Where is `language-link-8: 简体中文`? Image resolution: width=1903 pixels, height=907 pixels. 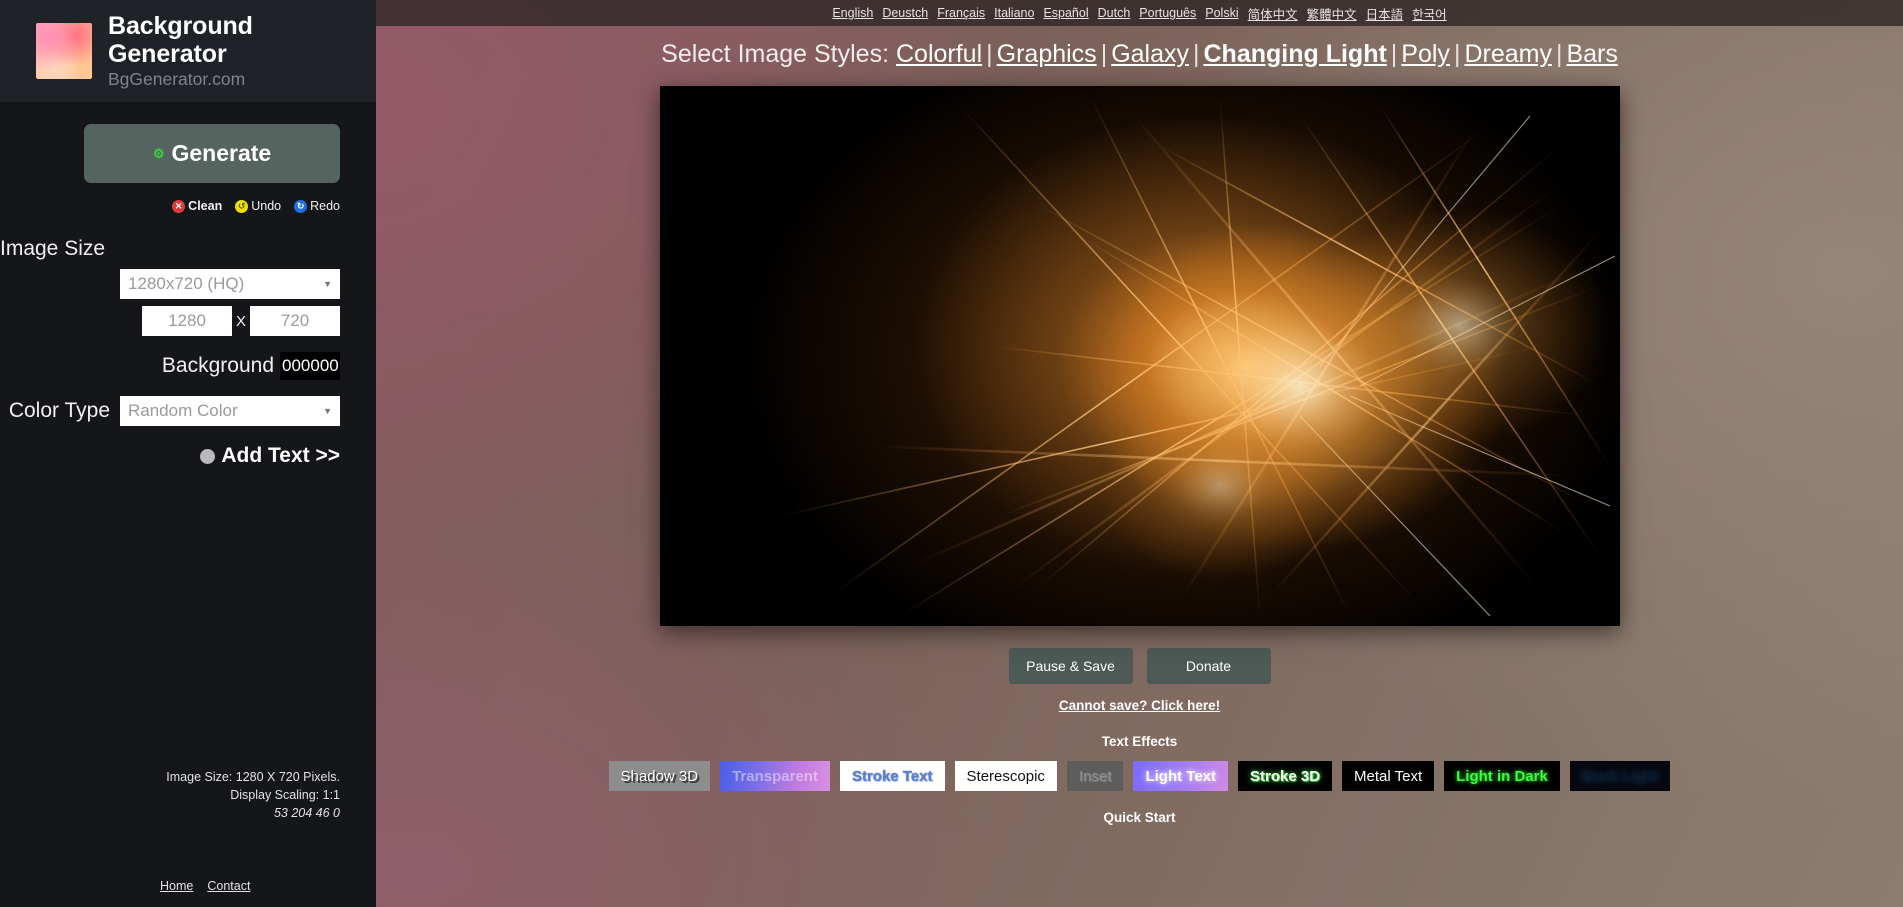
language-link-8: 简体中文 is located at coordinates (1273, 13).